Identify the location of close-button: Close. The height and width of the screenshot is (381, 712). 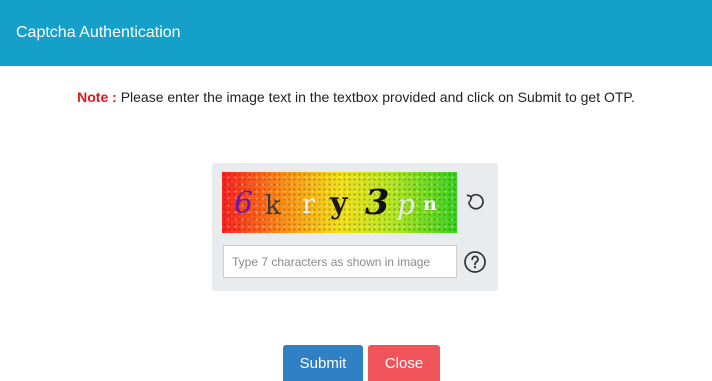
(404, 363).